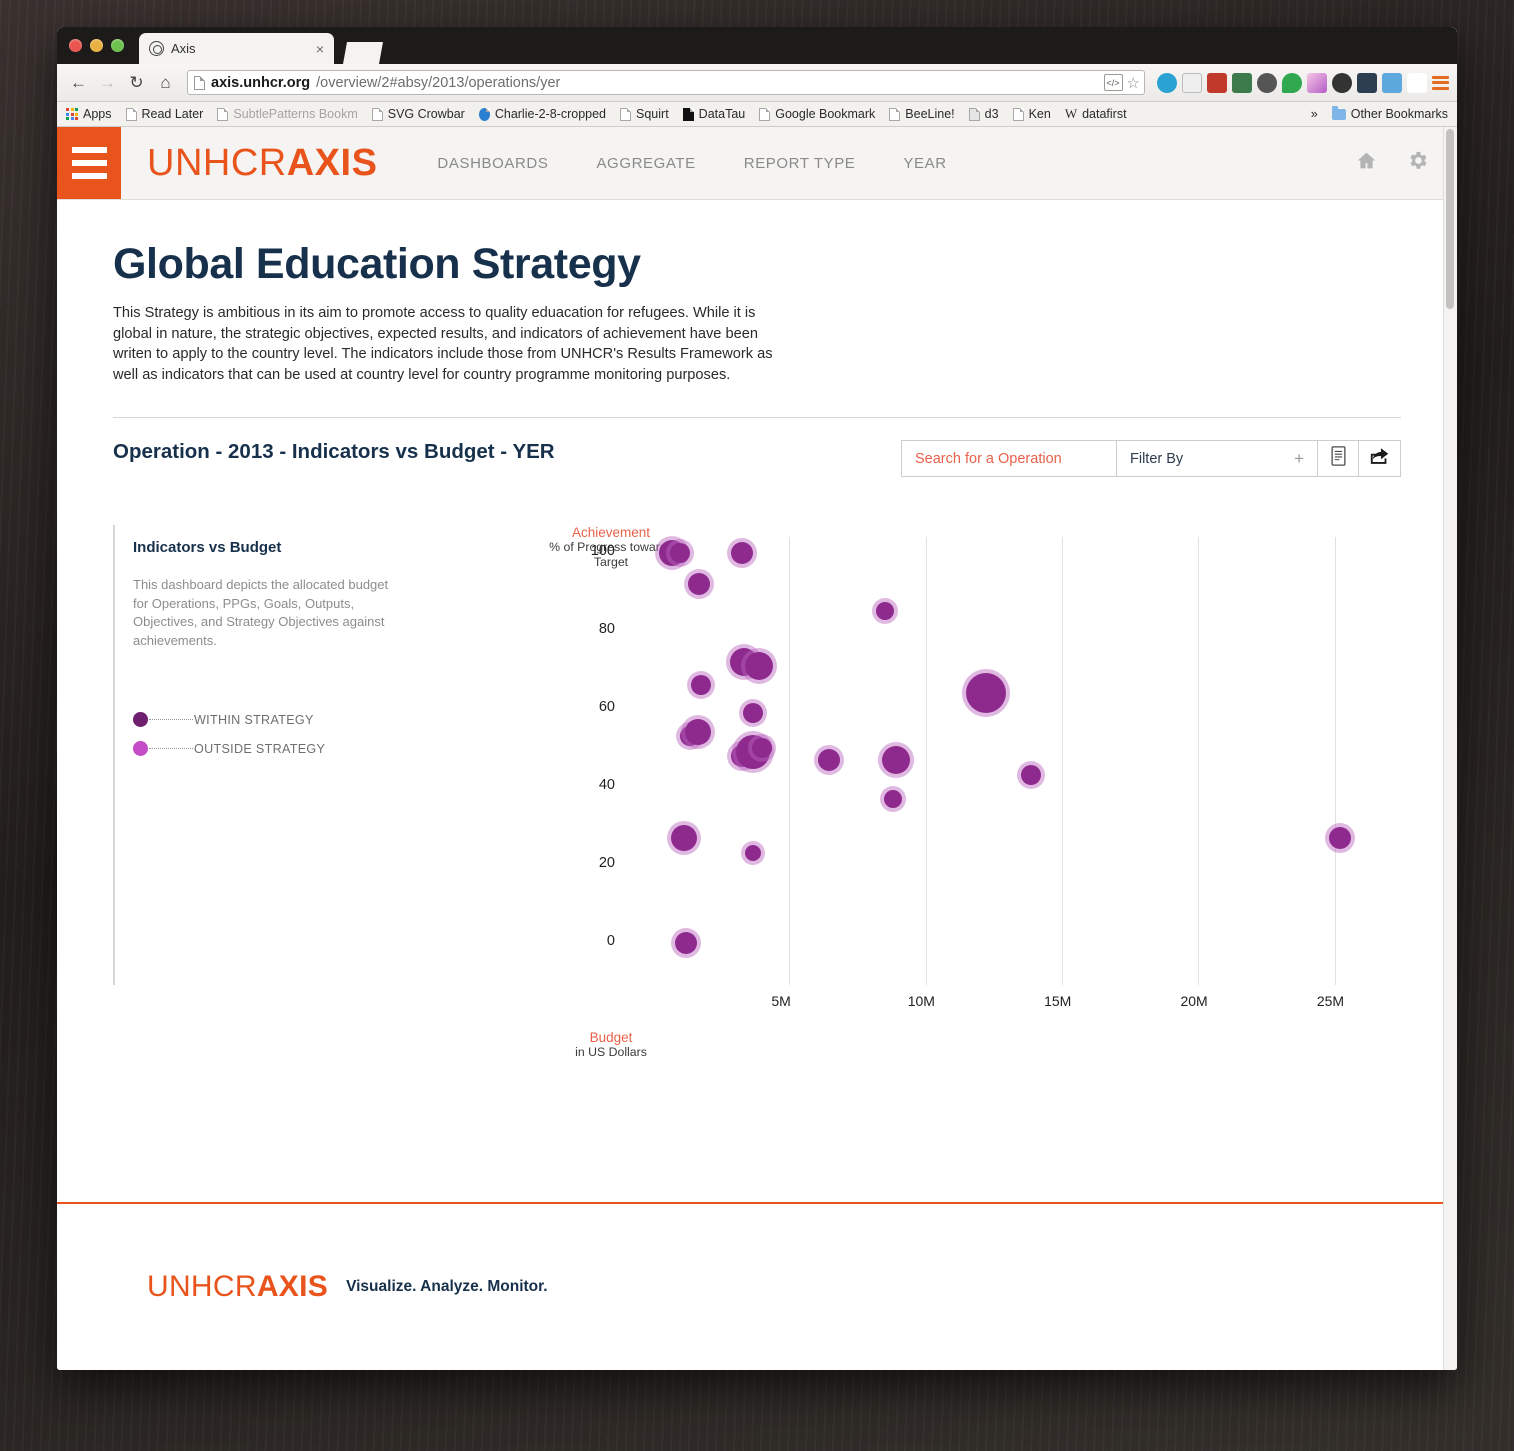  What do you see at coordinates (492, 163) in the screenshot?
I see `nav-item-dashboards: DASHBOARDS` at bounding box center [492, 163].